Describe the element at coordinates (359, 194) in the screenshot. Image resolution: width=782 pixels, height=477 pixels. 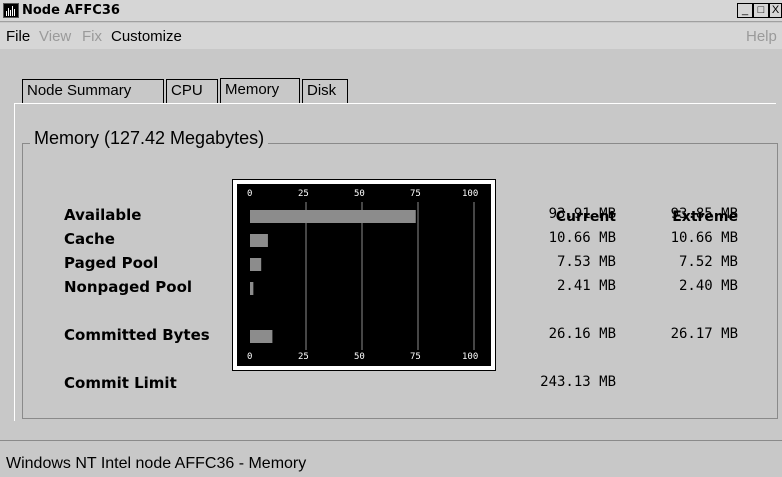
I see `tick-label-top-50: 50` at that location.